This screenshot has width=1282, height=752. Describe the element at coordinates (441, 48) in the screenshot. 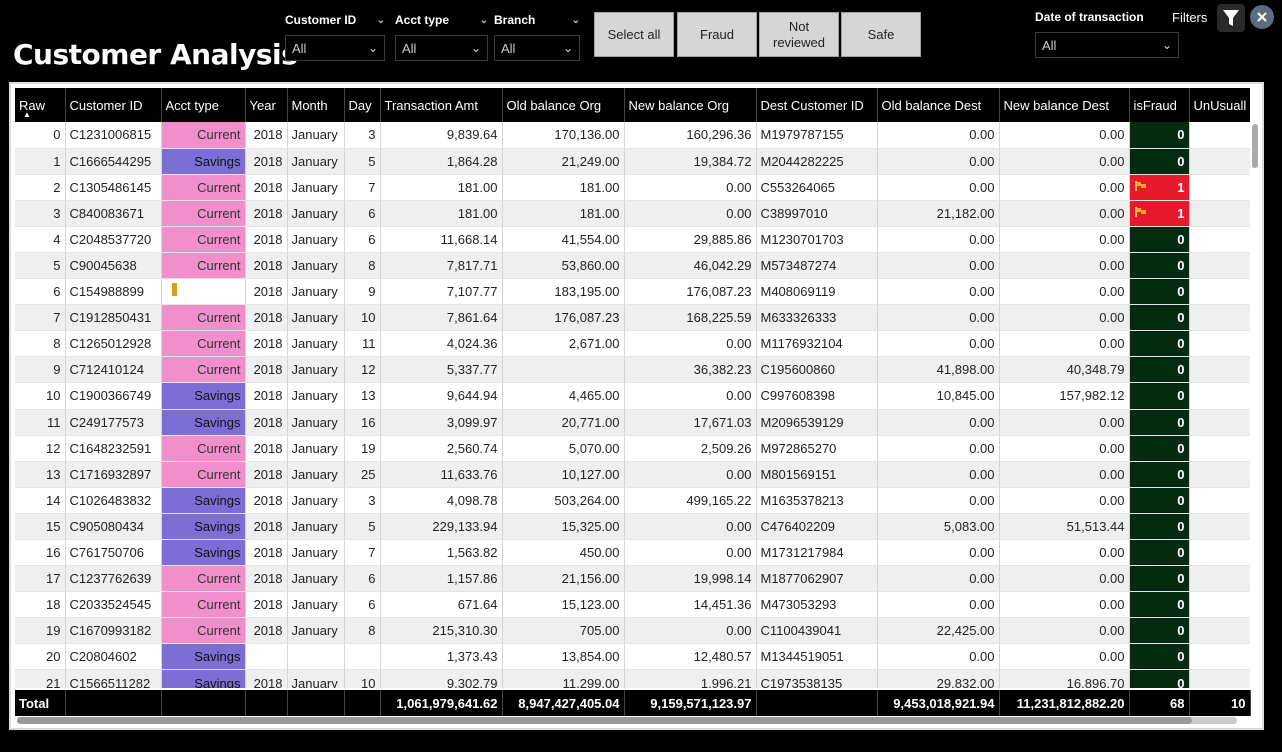

I see `acct-type-dropdown: All ⌄` at that location.